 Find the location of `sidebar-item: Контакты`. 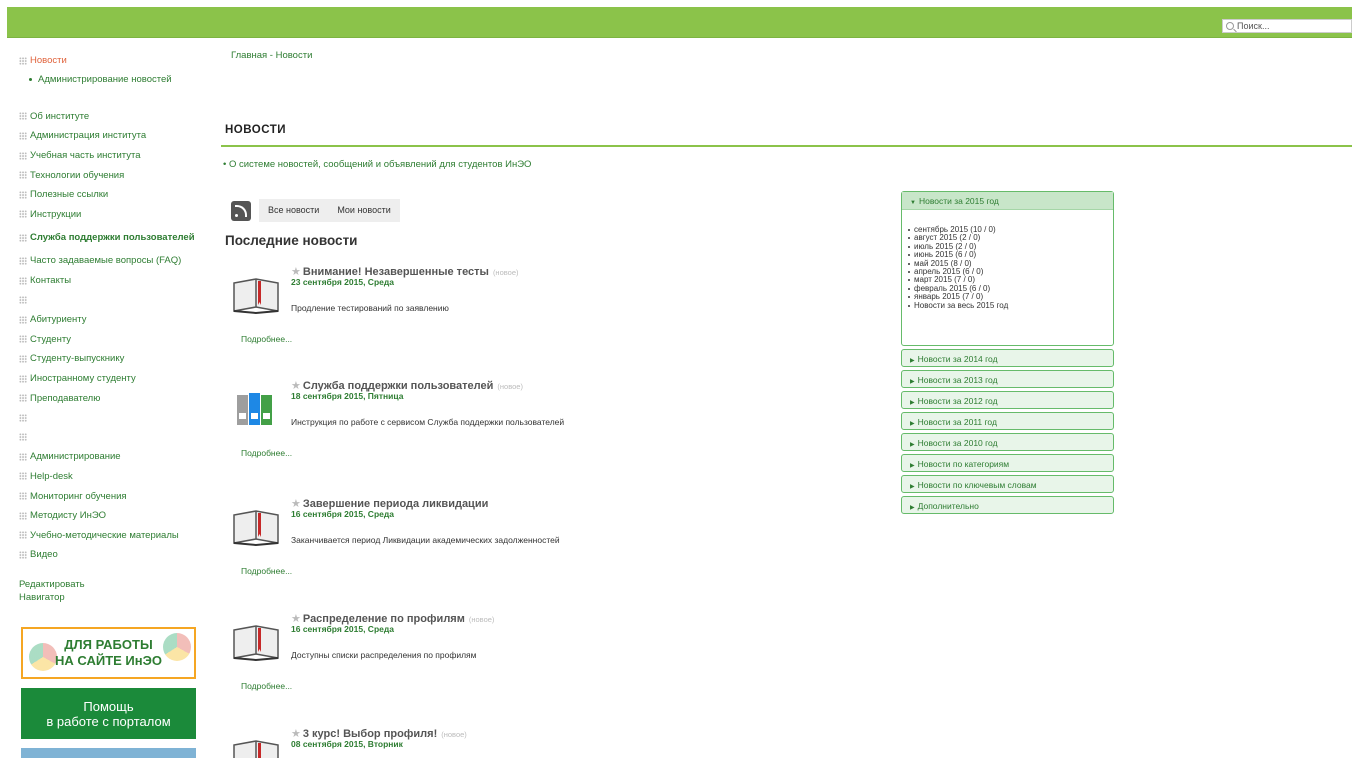

sidebar-item: Контакты is located at coordinates (109, 281).